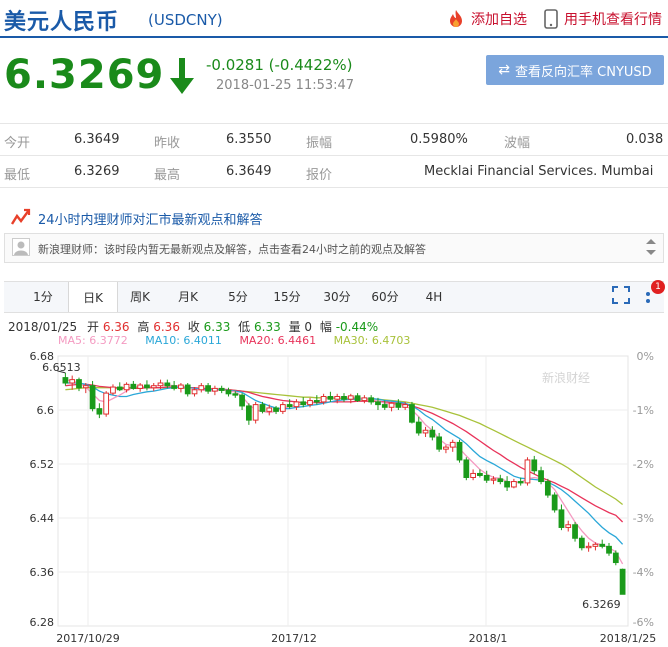 The height and width of the screenshot is (647, 668). Describe the element at coordinates (93, 340) in the screenshot. I see `ma5-legend: MA5: 6.3772` at that location.